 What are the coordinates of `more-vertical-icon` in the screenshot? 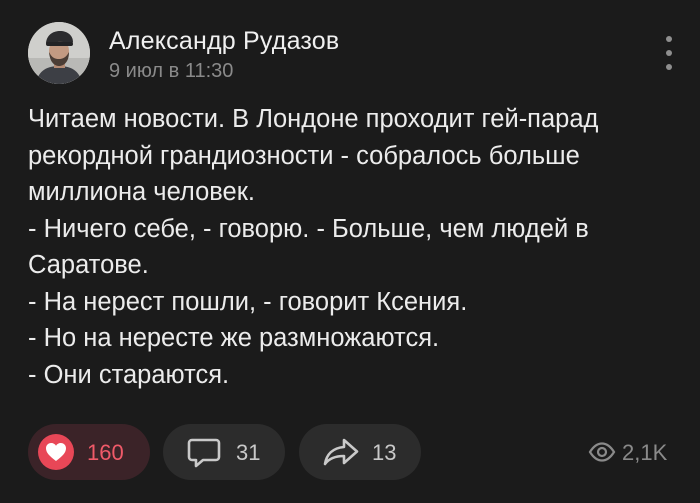 It's located at (669, 39).